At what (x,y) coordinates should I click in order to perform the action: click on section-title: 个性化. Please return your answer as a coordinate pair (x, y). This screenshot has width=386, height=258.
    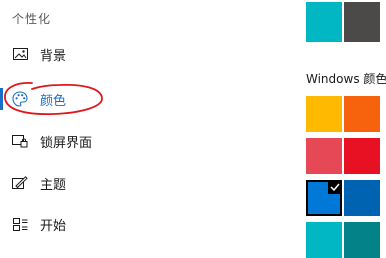
    Looking at the image, I should click on (32, 19).